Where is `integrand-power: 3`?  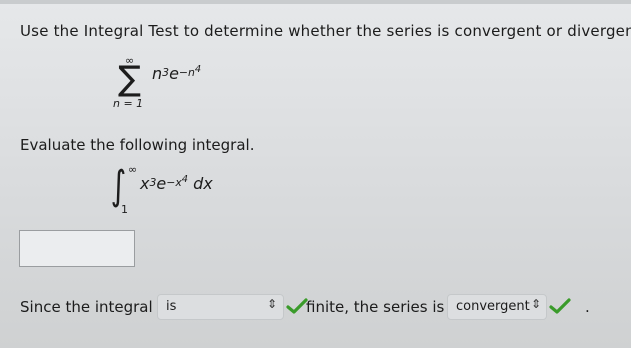
integrand-power: 3 is located at coordinates (153, 182).